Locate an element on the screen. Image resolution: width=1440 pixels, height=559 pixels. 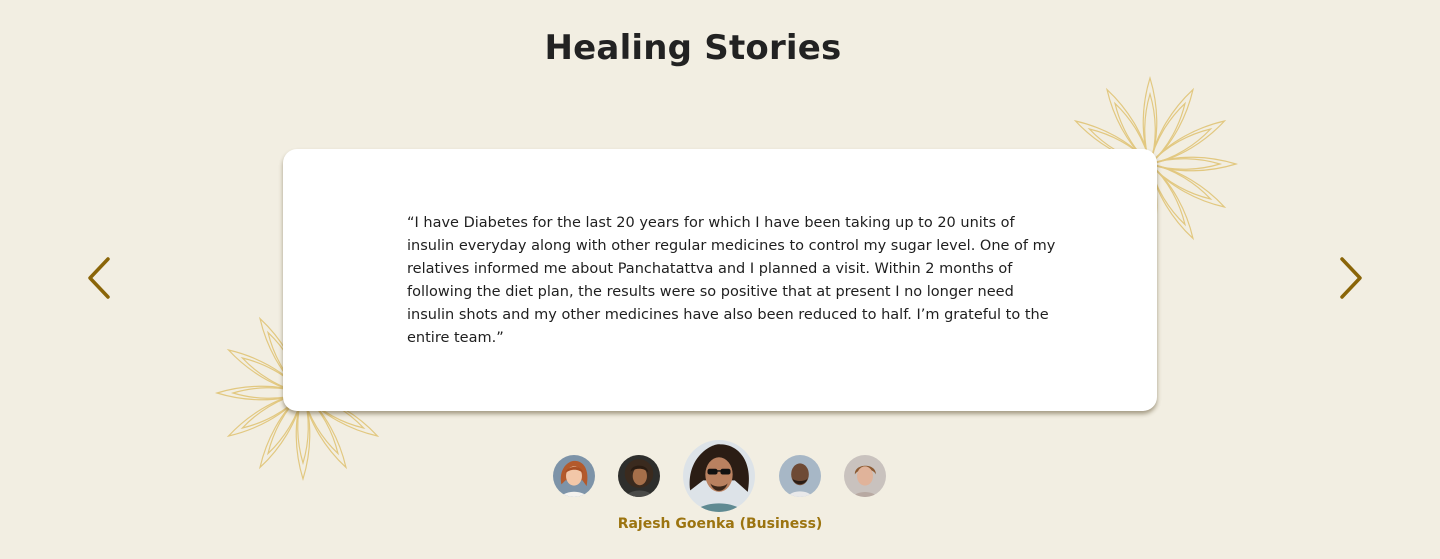
testimonial-author: Rajesh Goenka (Business) is located at coordinates (720, 524).